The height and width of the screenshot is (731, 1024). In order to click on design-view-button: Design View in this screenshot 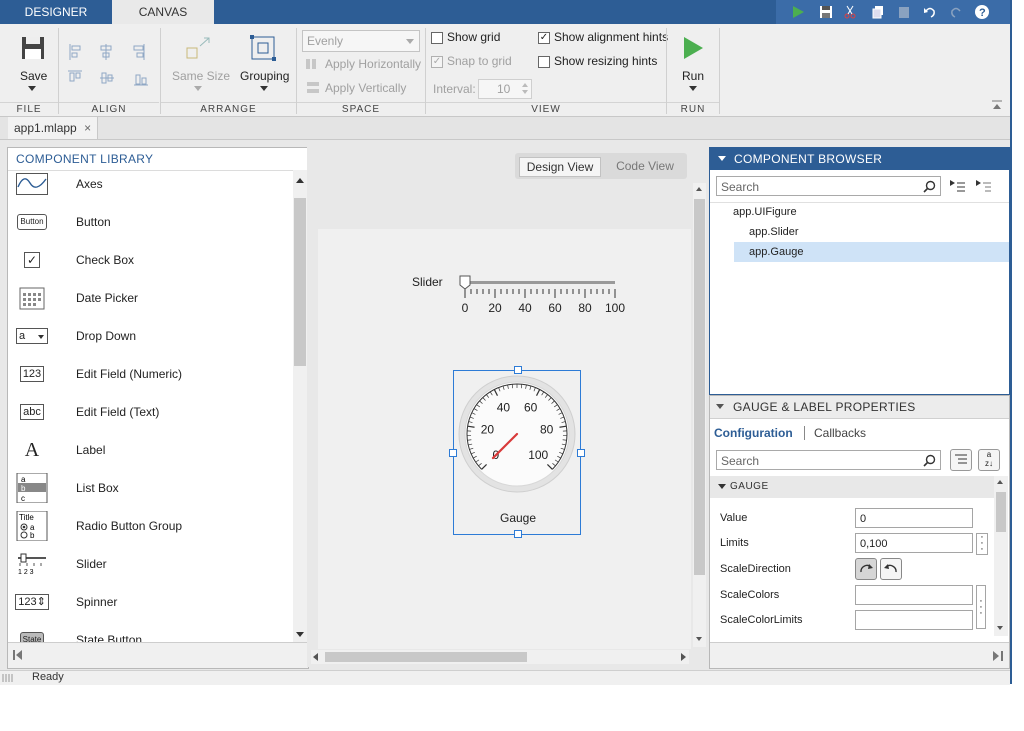, I will do `click(560, 167)`.